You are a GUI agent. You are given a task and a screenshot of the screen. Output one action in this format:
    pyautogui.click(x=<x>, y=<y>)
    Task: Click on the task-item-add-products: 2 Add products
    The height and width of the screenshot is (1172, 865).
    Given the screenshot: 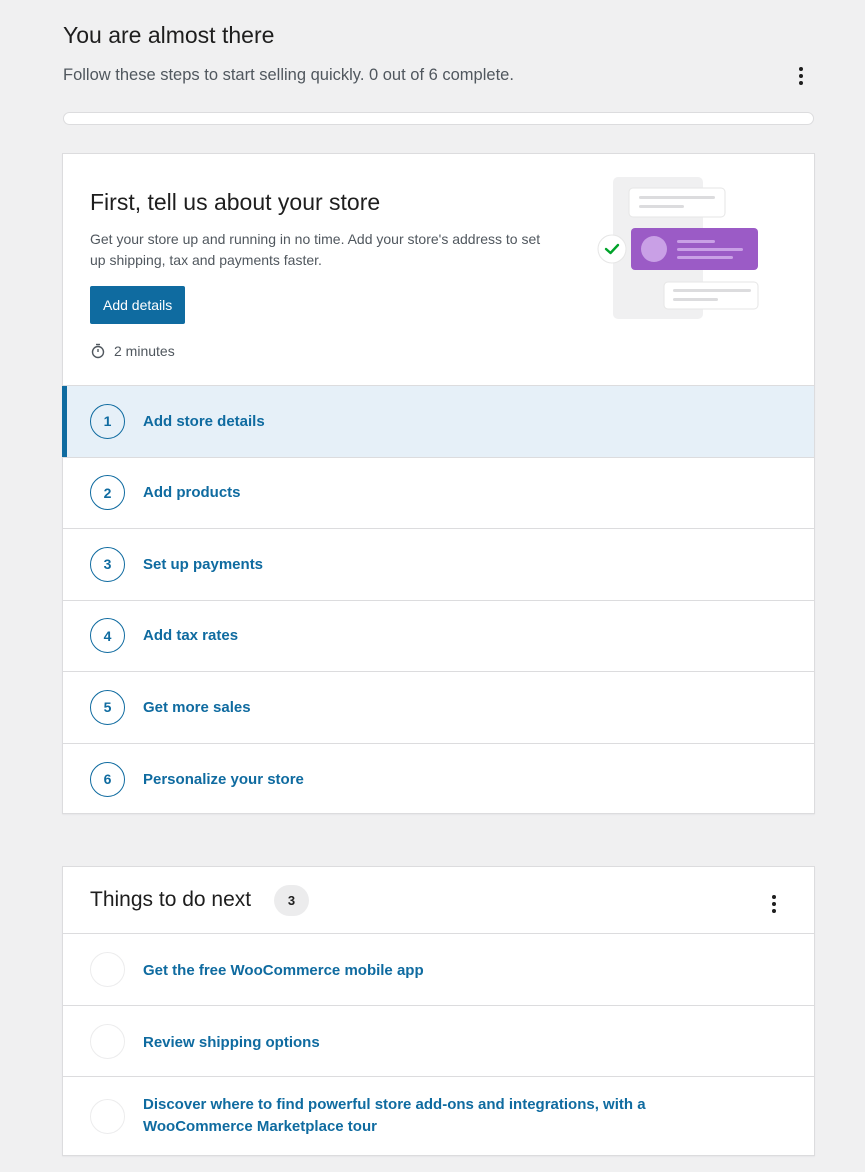 What is the action you would take?
    pyautogui.click(x=438, y=493)
    